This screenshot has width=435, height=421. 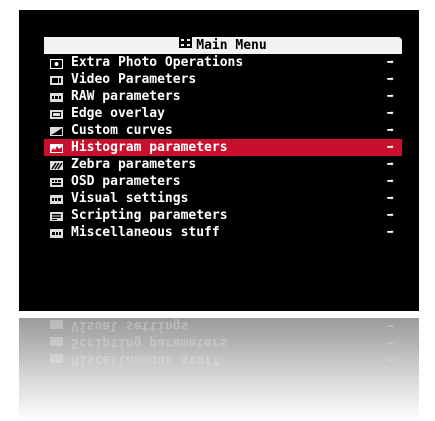 I want to click on menu-item-label: RAW parameters, so click(x=126, y=96).